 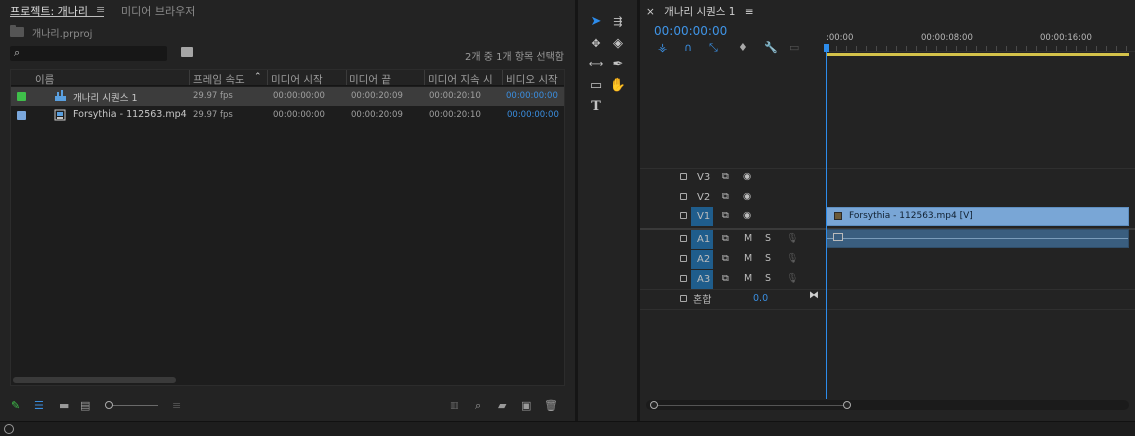 What do you see at coordinates (526, 405) in the screenshot?
I see `new-item-icon: ▣` at bounding box center [526, 405].